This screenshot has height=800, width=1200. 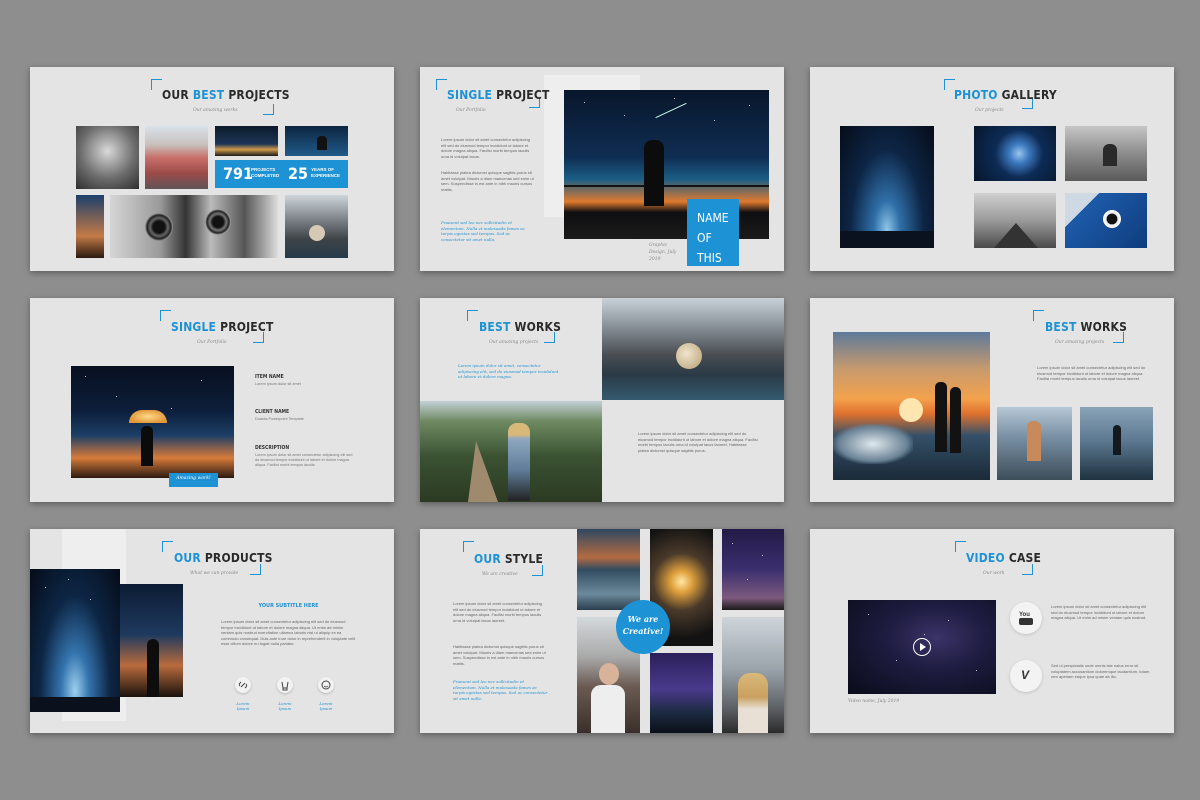 I want to click on slide-photo-gallery: PHOTO GALLERY Our projects, so click(x=992, y=169).